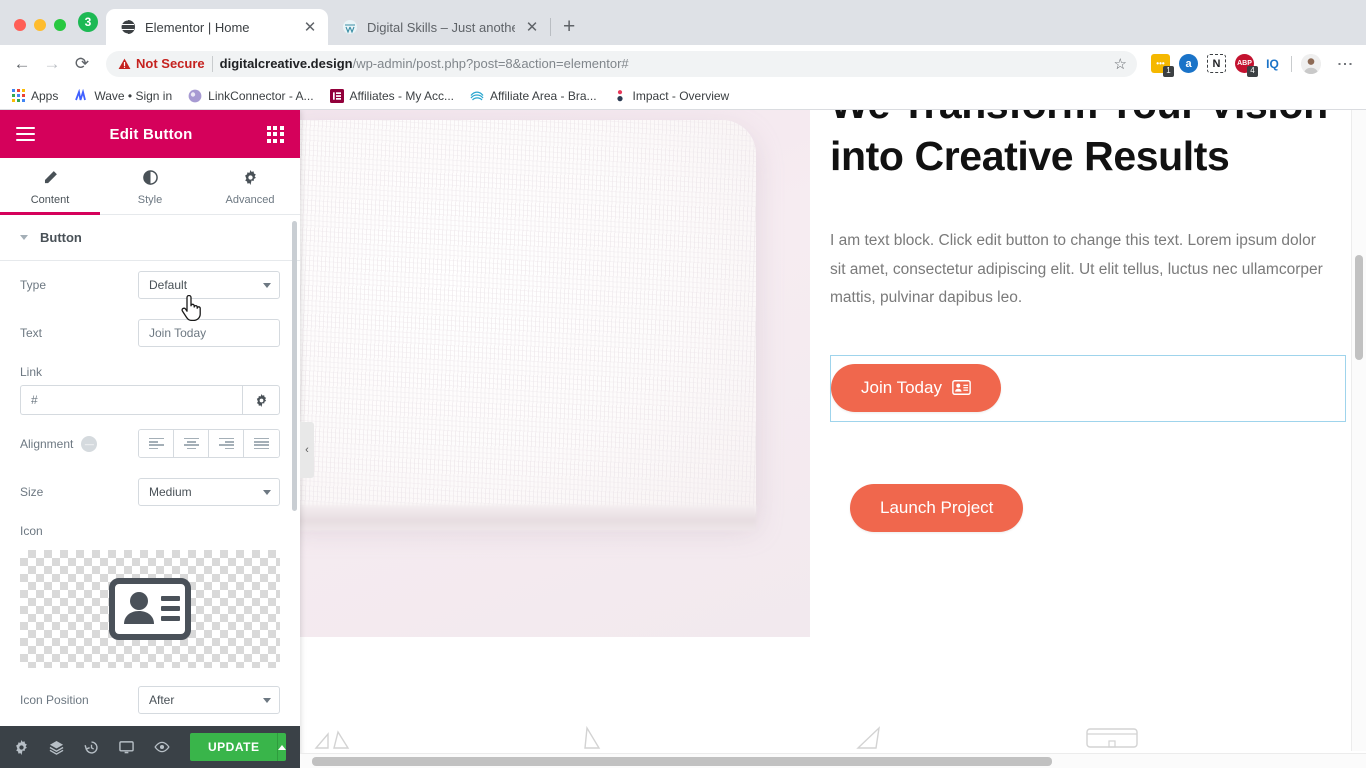 Image resolution: width=1366 pixels, height=768 pixels. I want to click on amazon-assistant-icon: a, so click(1188, 63).